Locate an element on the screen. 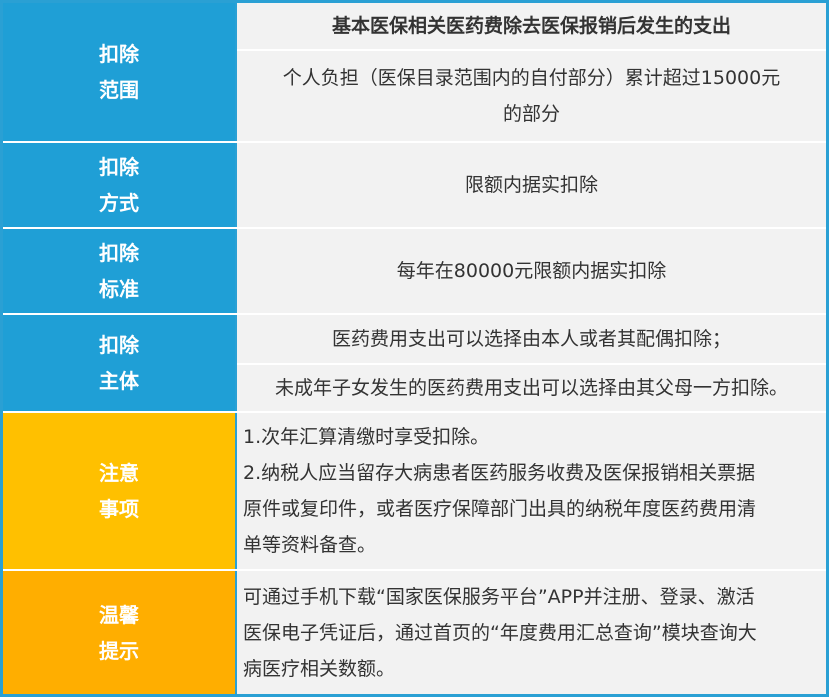 The height and width of the screenshot is (697, 829). label-line-1: 温馨 is located at coordinates (119, 614).